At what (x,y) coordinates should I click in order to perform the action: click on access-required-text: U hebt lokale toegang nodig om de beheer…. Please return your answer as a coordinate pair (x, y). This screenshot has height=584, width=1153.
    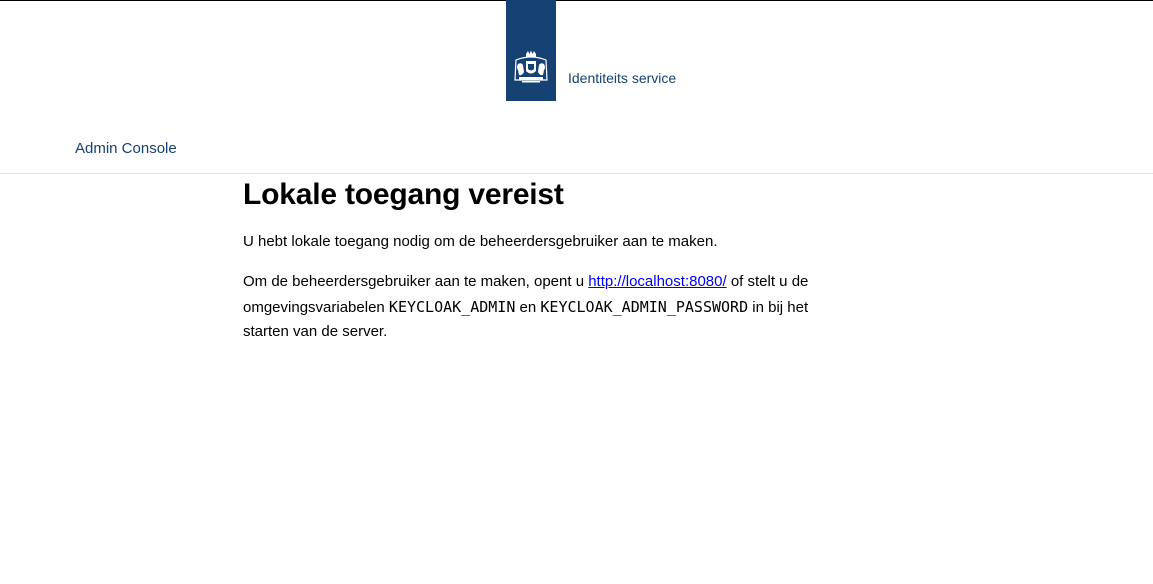
    Looking at the image, I should click on (480, 241).